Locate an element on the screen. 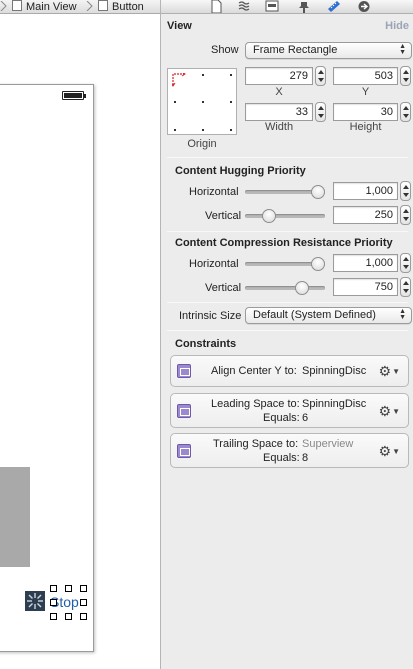 The image size is (413, 669). hide-link: Hide is located at coordinates (397, 26).